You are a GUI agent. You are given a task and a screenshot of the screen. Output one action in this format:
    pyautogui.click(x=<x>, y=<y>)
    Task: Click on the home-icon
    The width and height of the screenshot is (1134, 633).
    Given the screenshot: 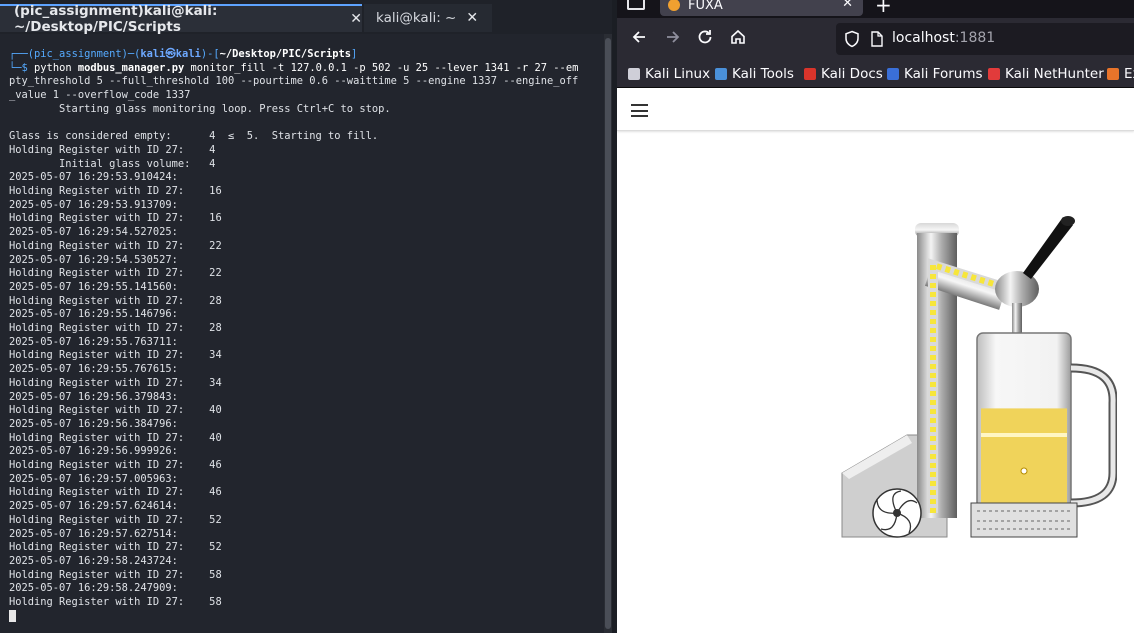 What is the action you would take?
    pyautogui.click(x=738, y=36)
    